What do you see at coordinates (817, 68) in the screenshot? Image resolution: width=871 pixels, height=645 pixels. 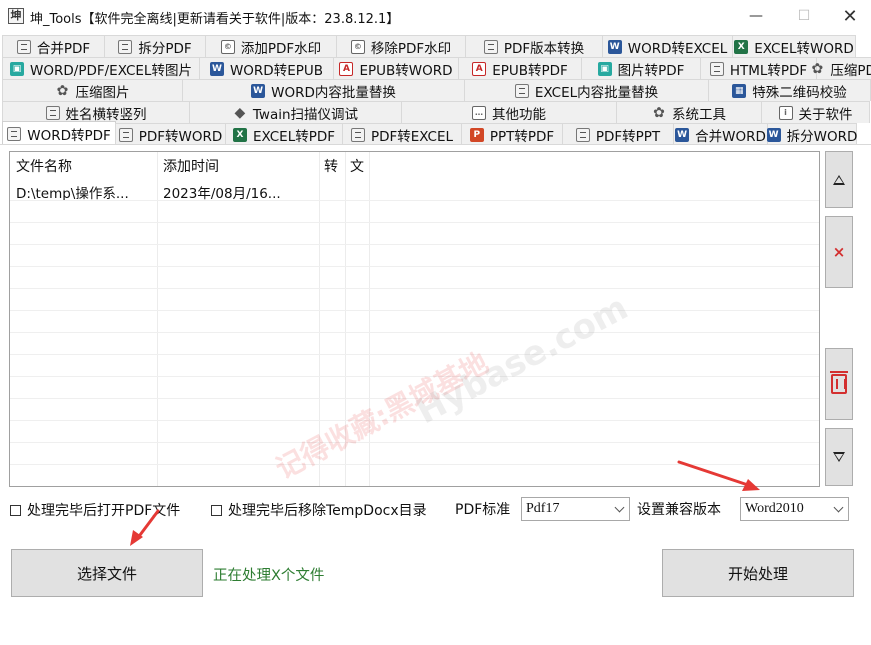 I see `gear-icon: ✿` at bounding box center [817, 68].